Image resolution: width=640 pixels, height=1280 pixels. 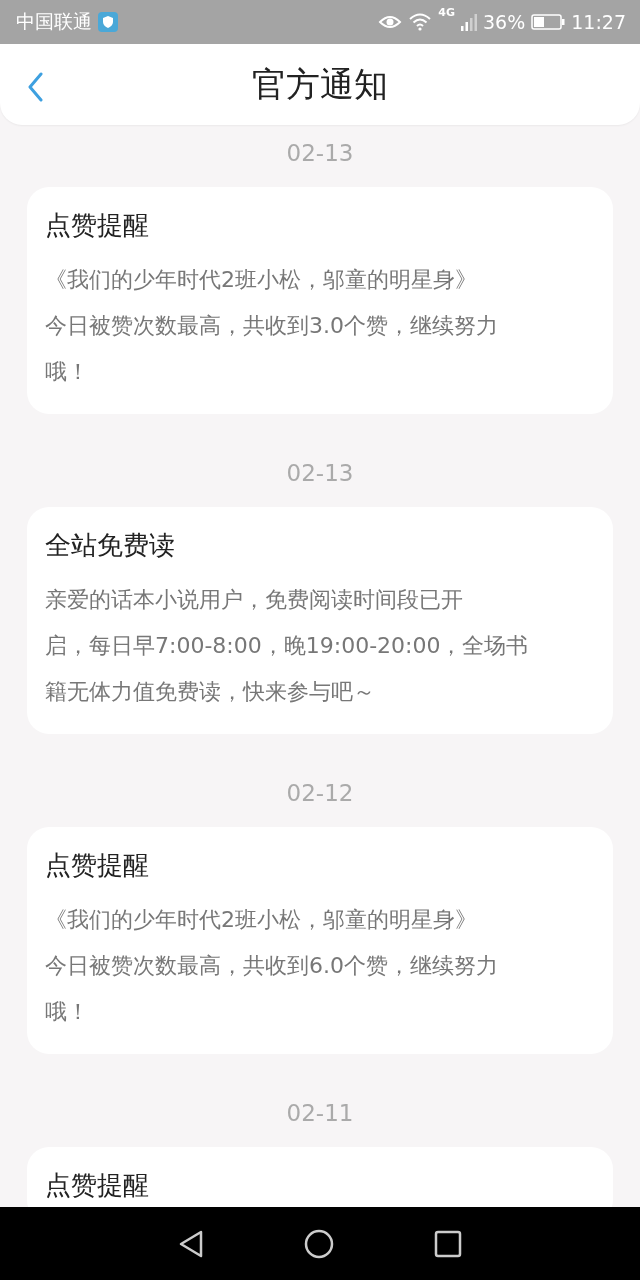 I want to click on eye-icon, so click(x=390, y=22).